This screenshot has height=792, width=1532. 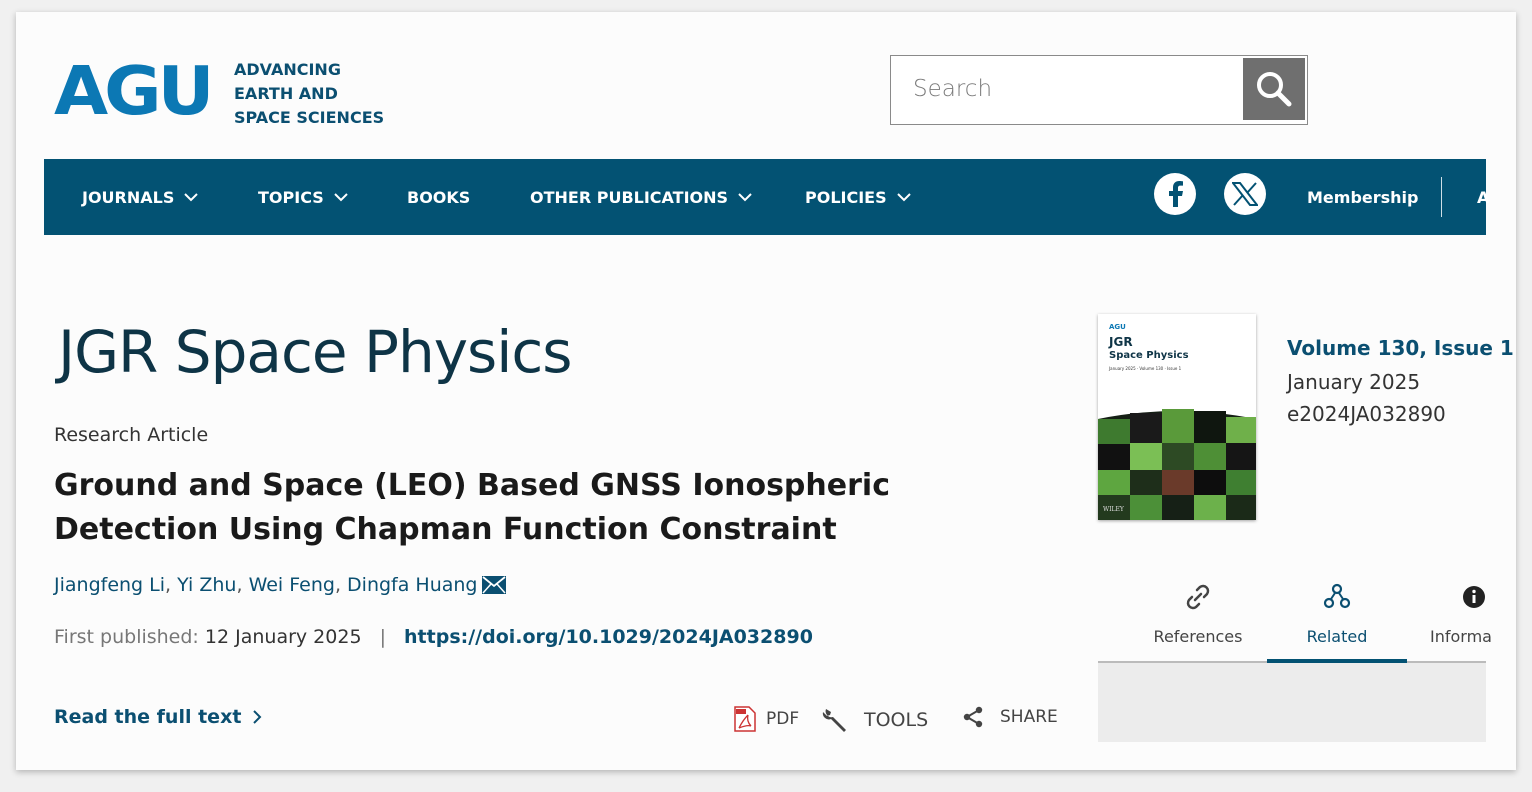 I want to click on share-icon, so click(x=973, y=717).